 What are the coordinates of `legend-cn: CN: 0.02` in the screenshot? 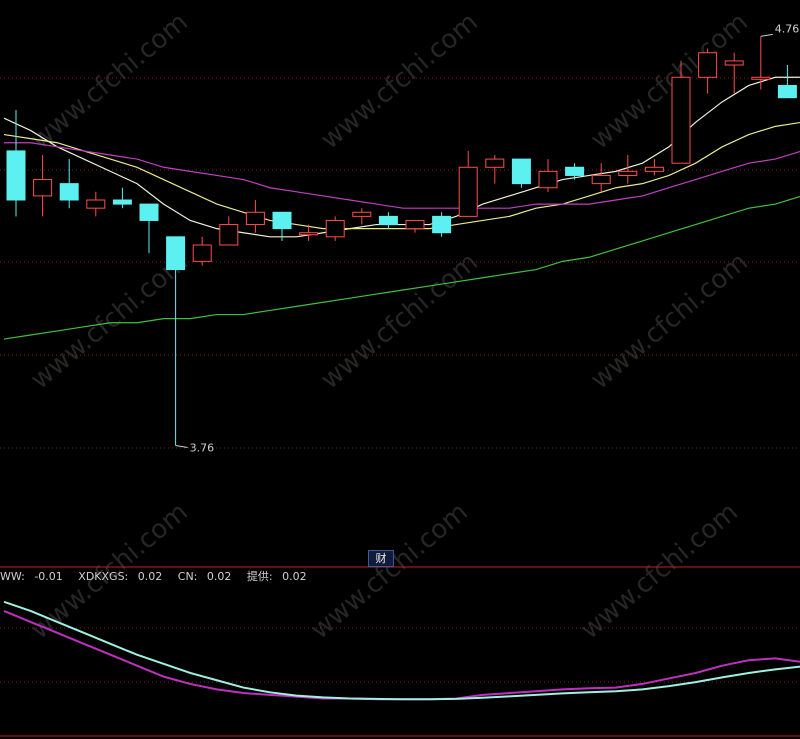 It's located at (204, 576).